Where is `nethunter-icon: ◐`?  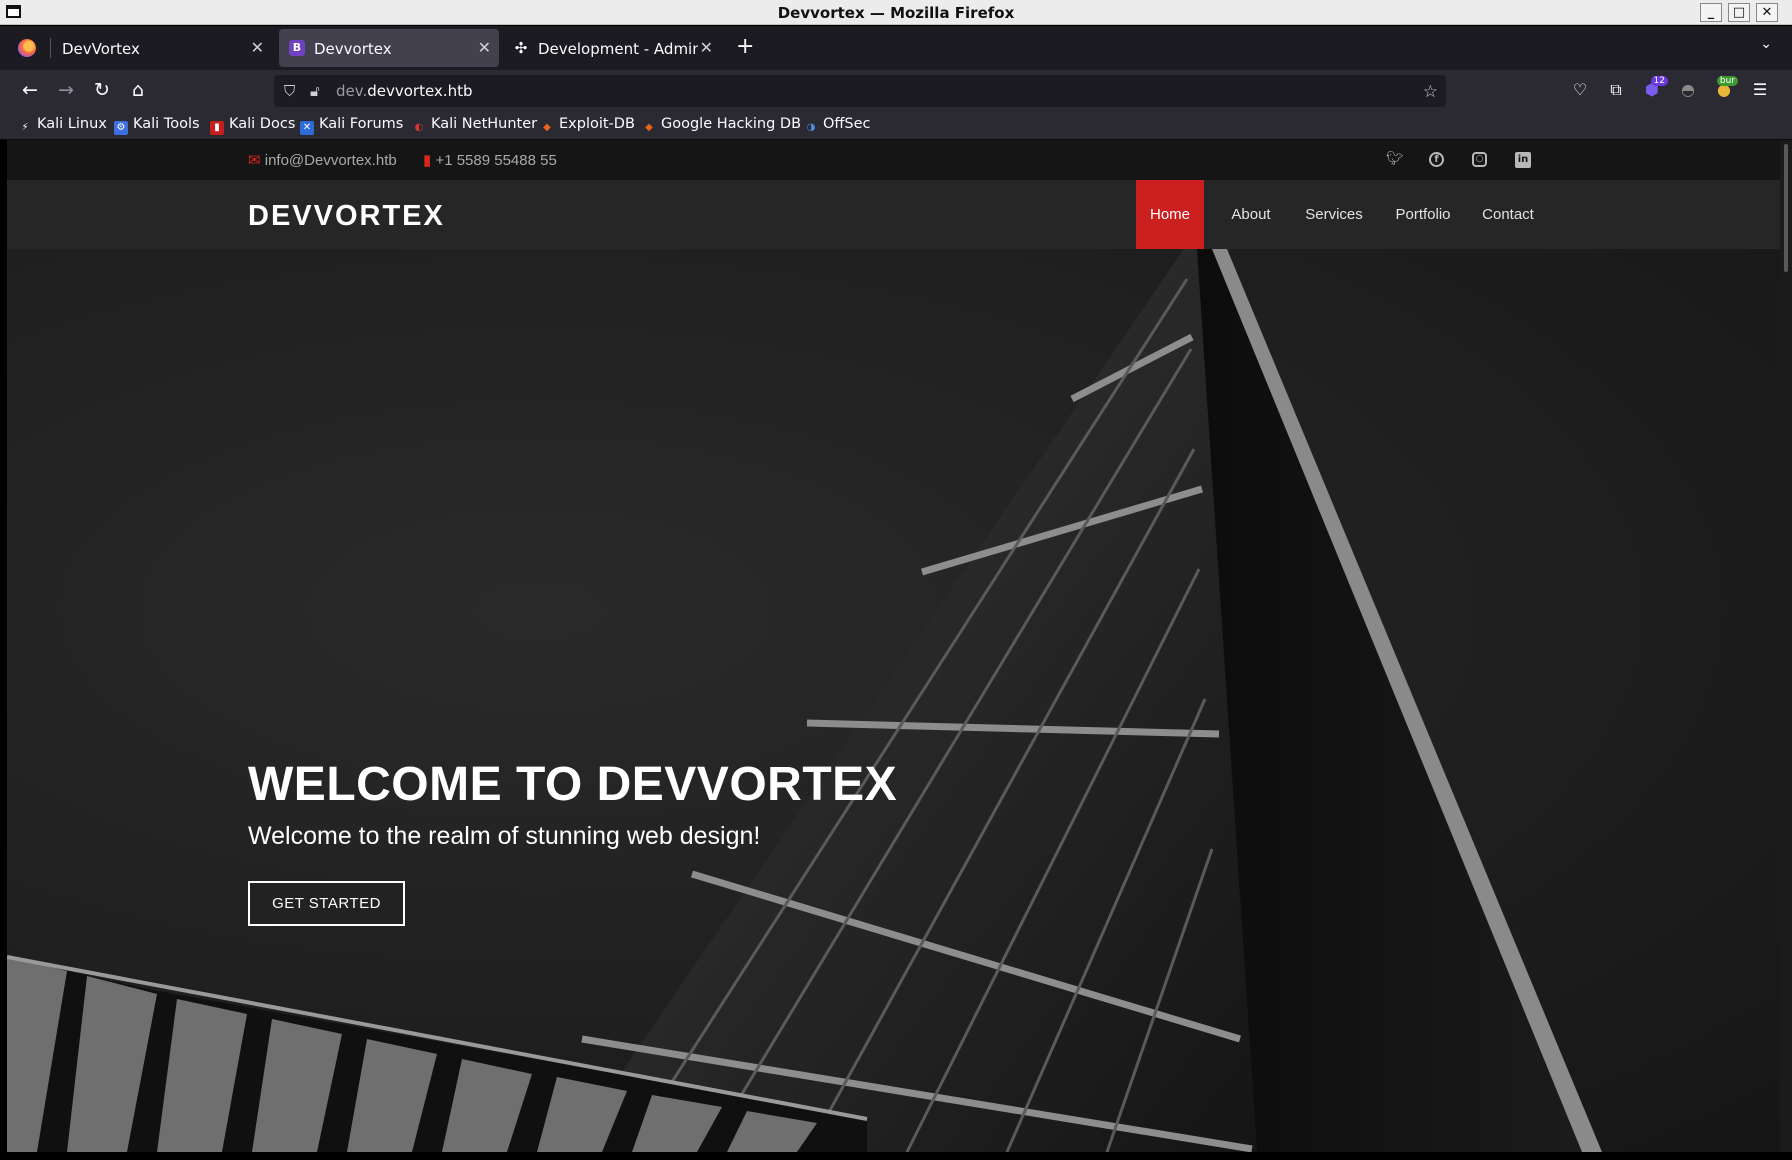
nethunter-icon: ◐ is located at coordinates (419, 127).